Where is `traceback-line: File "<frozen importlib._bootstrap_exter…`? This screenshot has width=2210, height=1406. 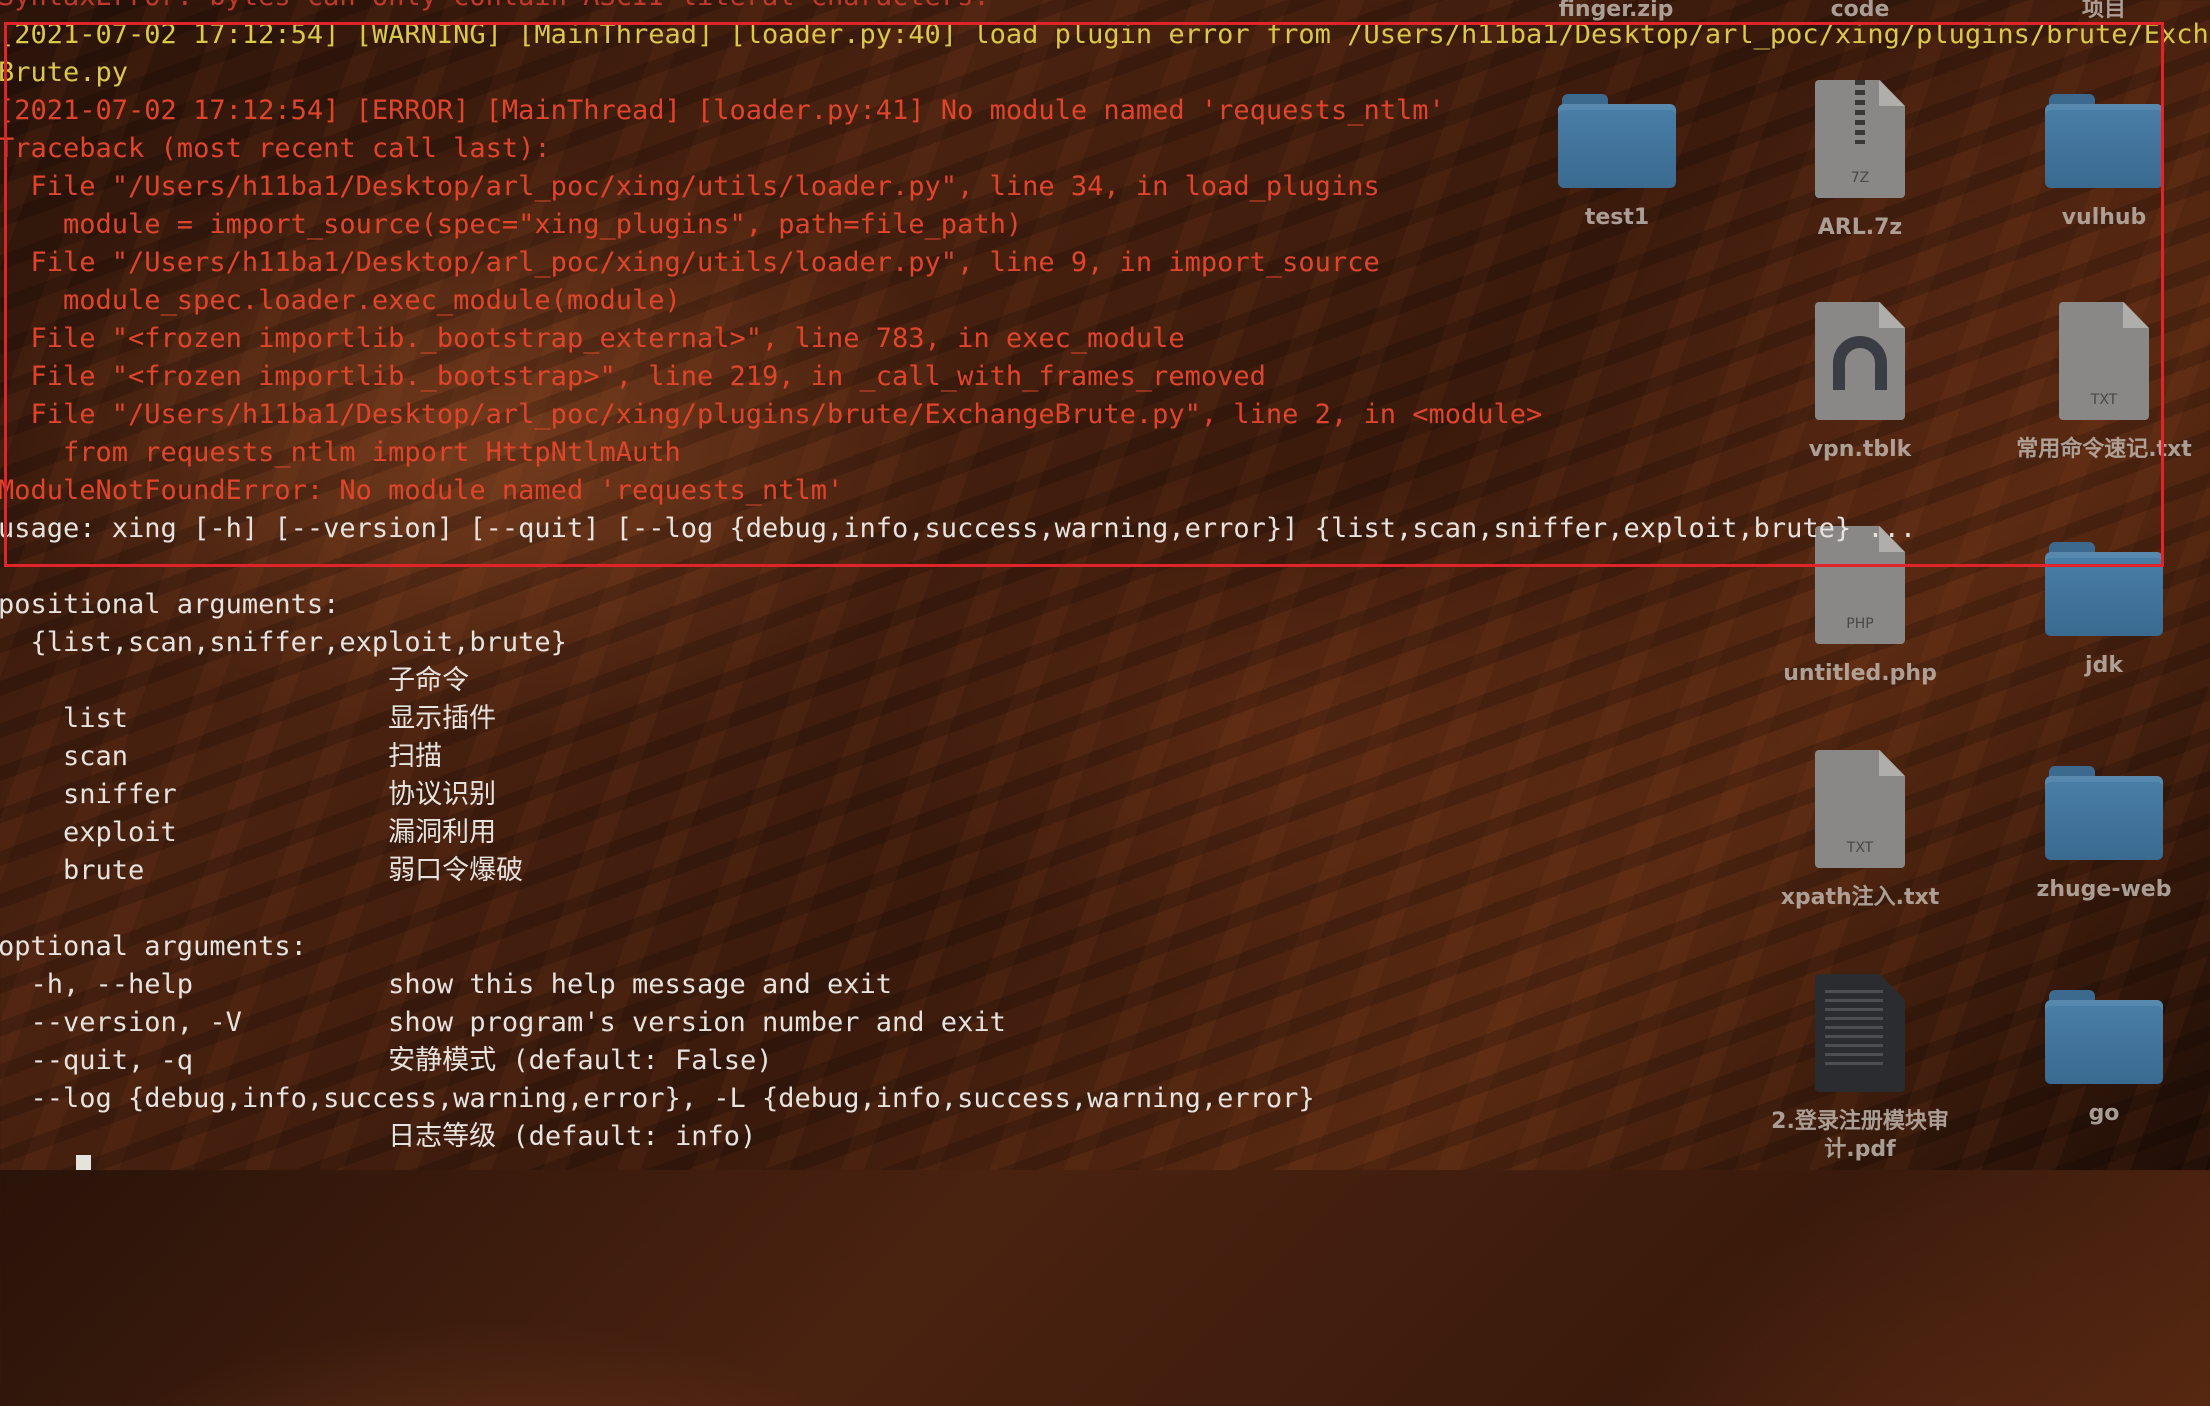
traceback-line: File "<frozen importlib._bootstrap_exter… is located at coordinates (592, 338).